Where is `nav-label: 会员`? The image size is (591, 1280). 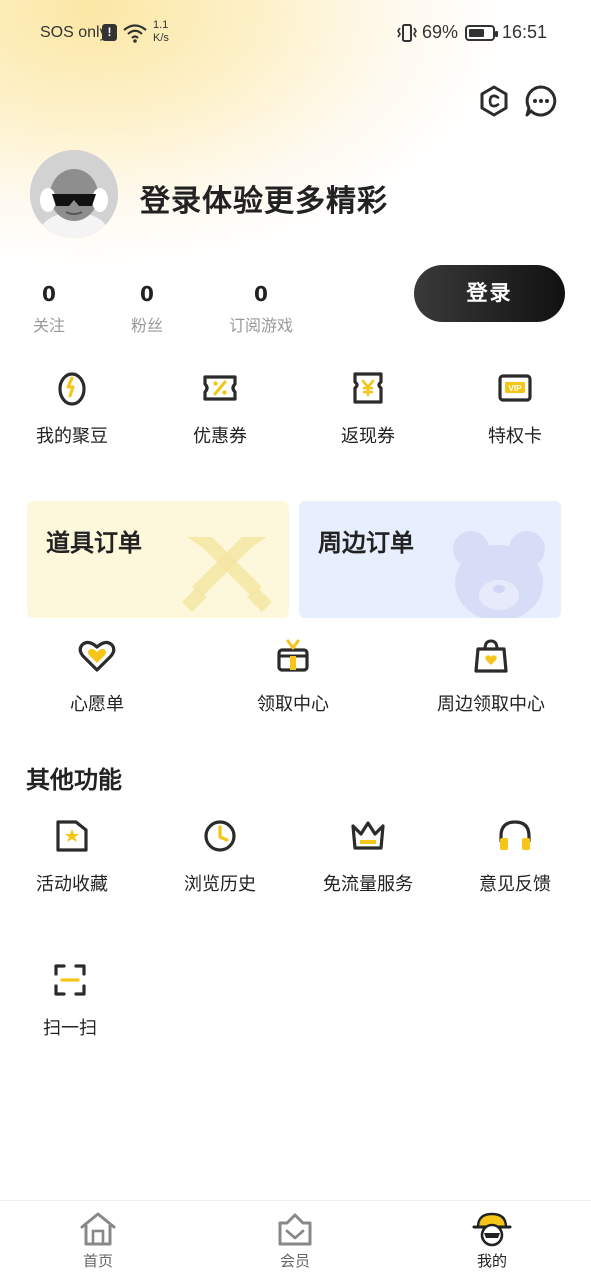
nav-label: 会员 is located at coordinates (294, 1261).